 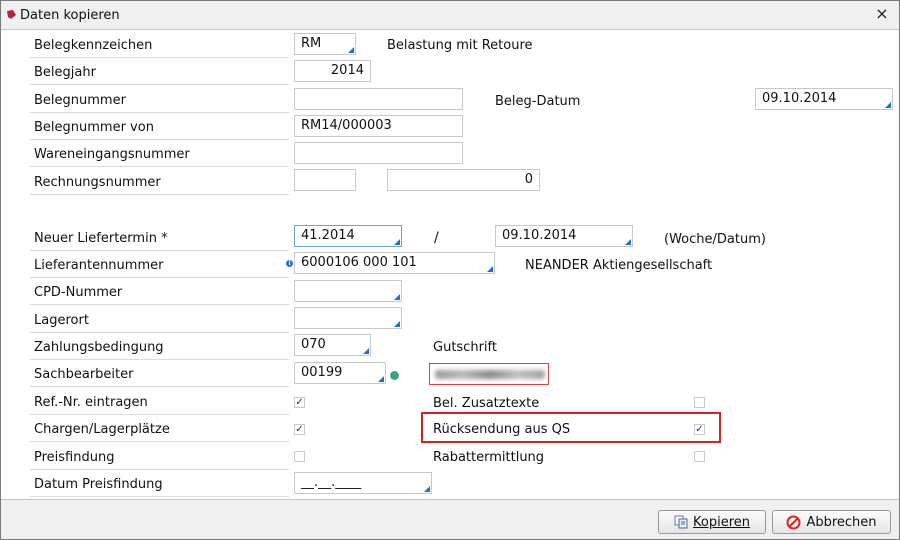 I want to click on zahlungsbedingung-field: 070, so click(x=332, y=345).